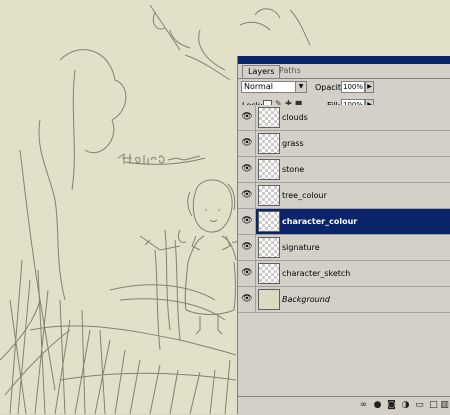 The image size is (450, 415). Describe the element at coordinates (304, 195) in the screenshot. I see `layer-name: tree_colour` at that location.